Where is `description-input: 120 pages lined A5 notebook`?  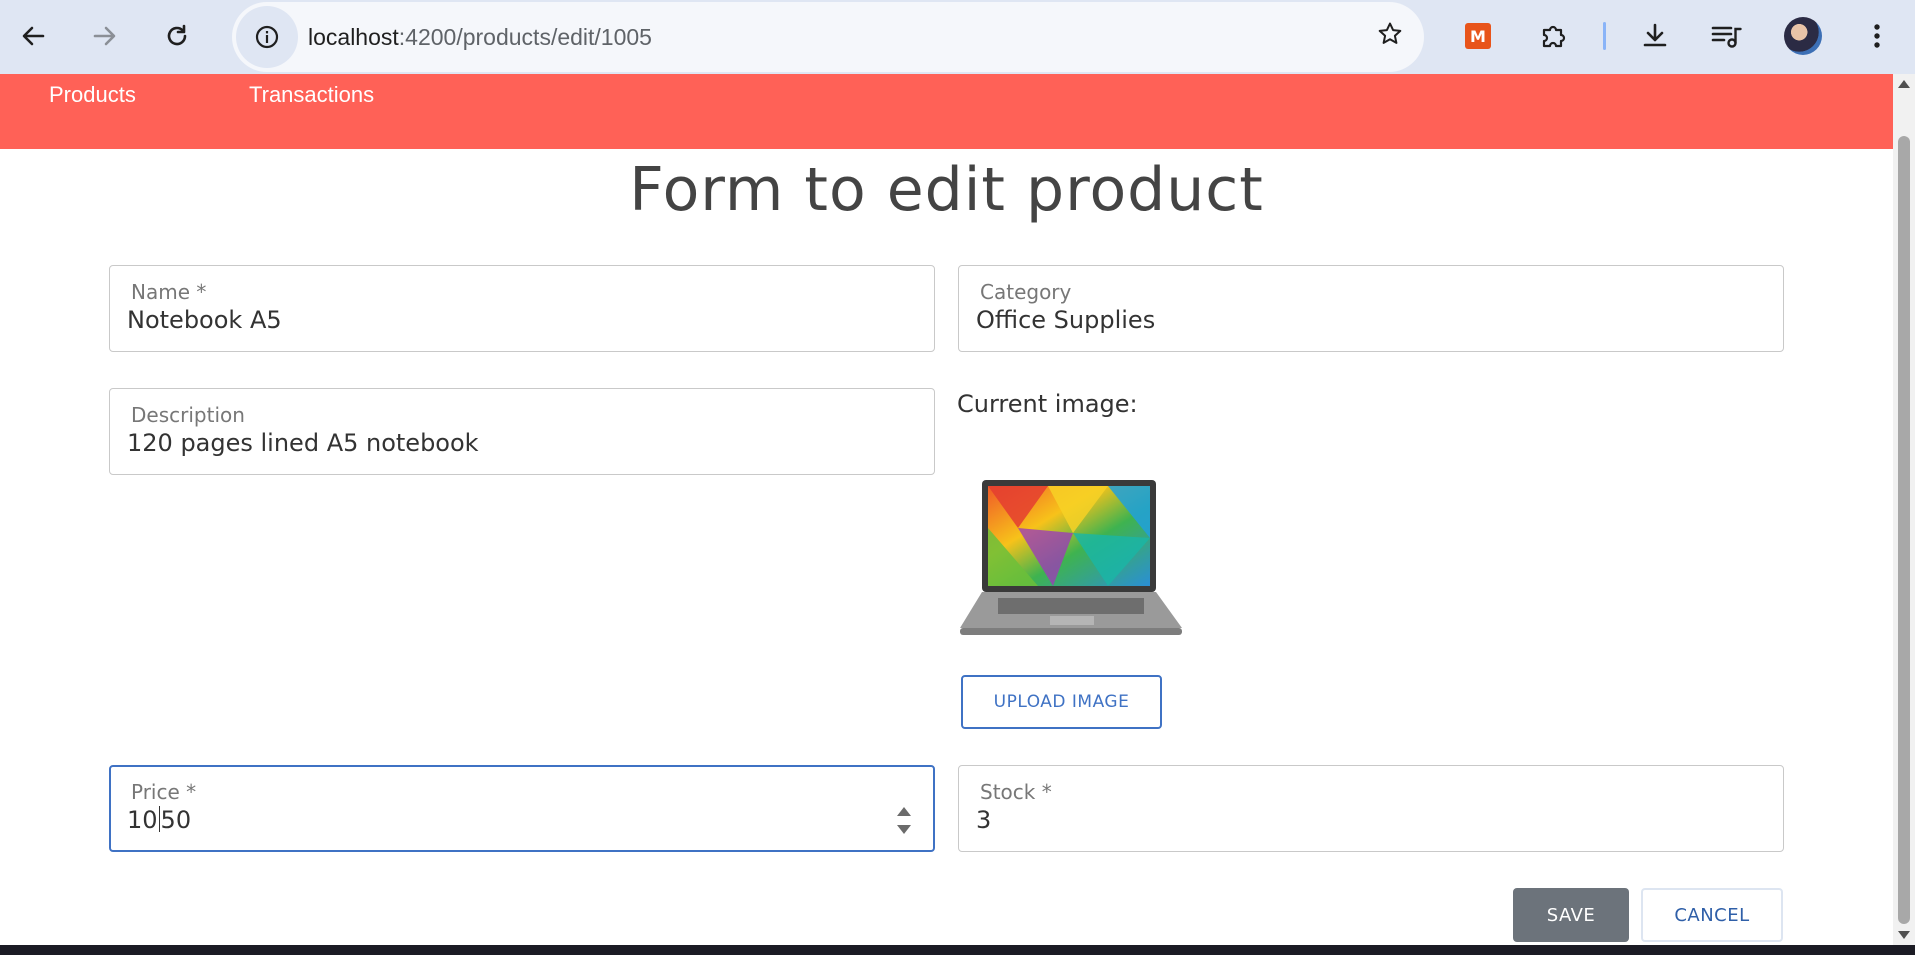
description-input: 120 pages lined A5 notebook is located at coordinates (303, 443).